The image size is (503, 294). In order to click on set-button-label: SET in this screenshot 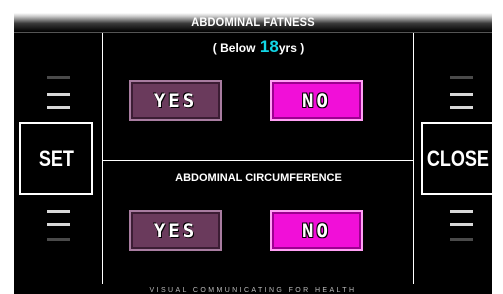, I will do `click(56, 158)`.